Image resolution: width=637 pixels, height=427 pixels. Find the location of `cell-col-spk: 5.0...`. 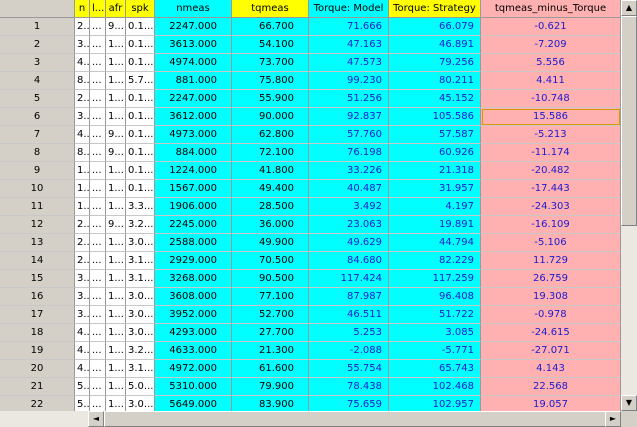

cell-col-spk: 5.0... is located at coordinates (140, 387).